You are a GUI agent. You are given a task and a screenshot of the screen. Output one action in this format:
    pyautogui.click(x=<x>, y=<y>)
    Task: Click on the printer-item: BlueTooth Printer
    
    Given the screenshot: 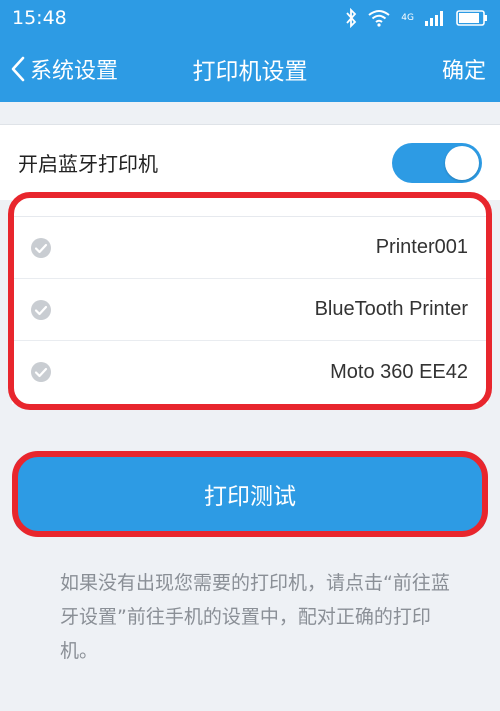 What is the action you would take?
    pyautogui.click(x=250, y=310)
    